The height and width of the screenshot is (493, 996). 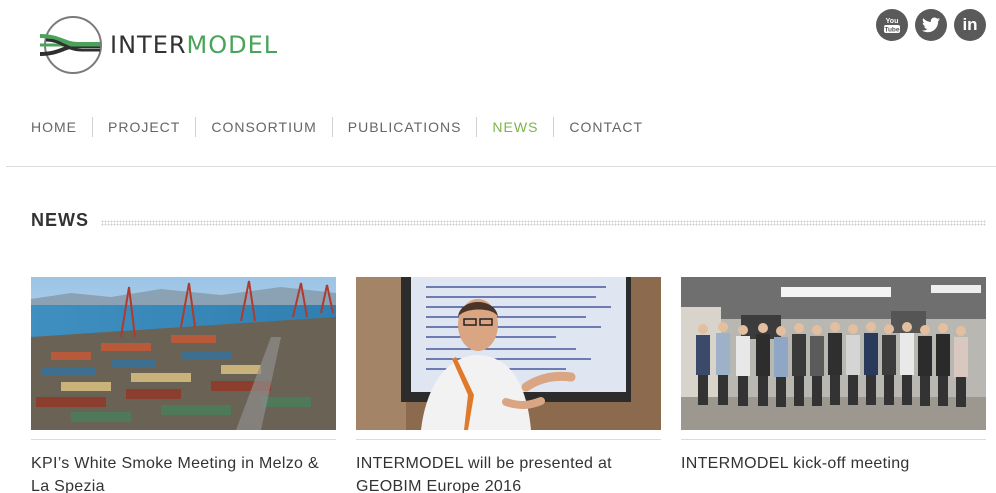 I want to click on nav-item-contact: CONTACT, so click(x=605, y=127).